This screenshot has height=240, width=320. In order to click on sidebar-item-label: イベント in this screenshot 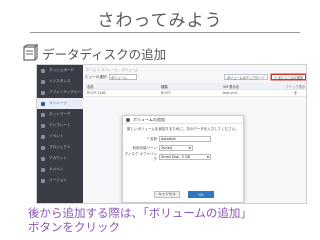, I will do `click(56, 136)`.